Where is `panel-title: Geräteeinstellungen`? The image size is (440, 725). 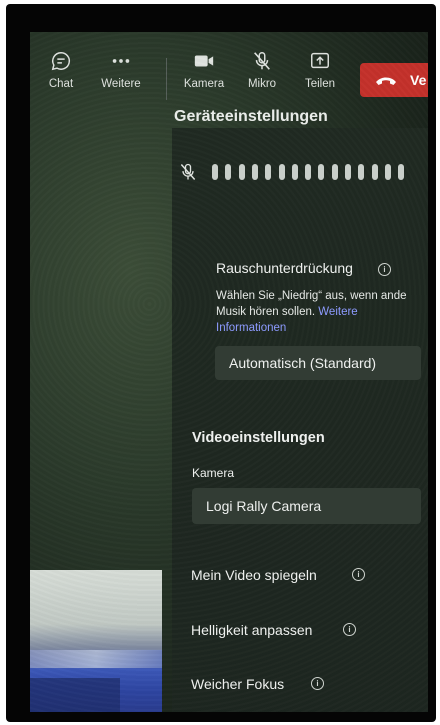 panel-title: Geräteeinstellungen is located at coordinates (251, 116).